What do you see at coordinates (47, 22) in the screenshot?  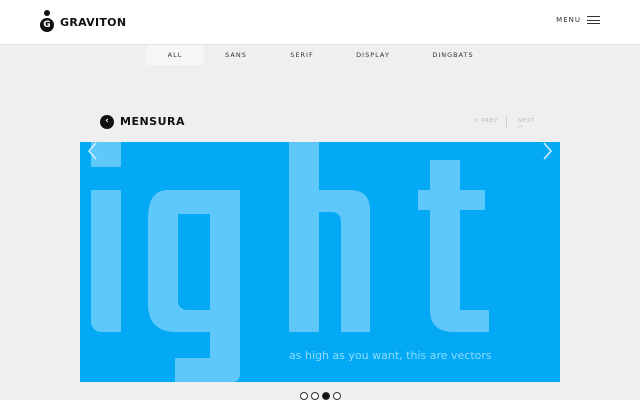 I see `logo-icon: G` at bounding box center [47, 22].